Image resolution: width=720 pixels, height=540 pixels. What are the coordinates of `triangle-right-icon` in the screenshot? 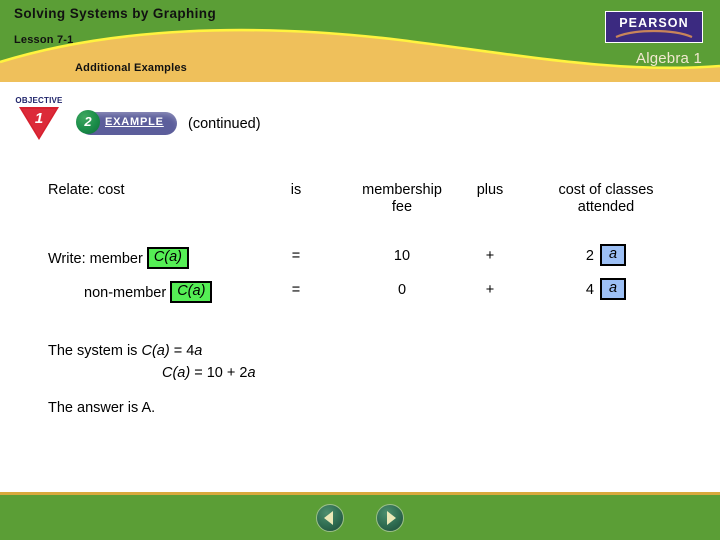 It's located at (391, 518).